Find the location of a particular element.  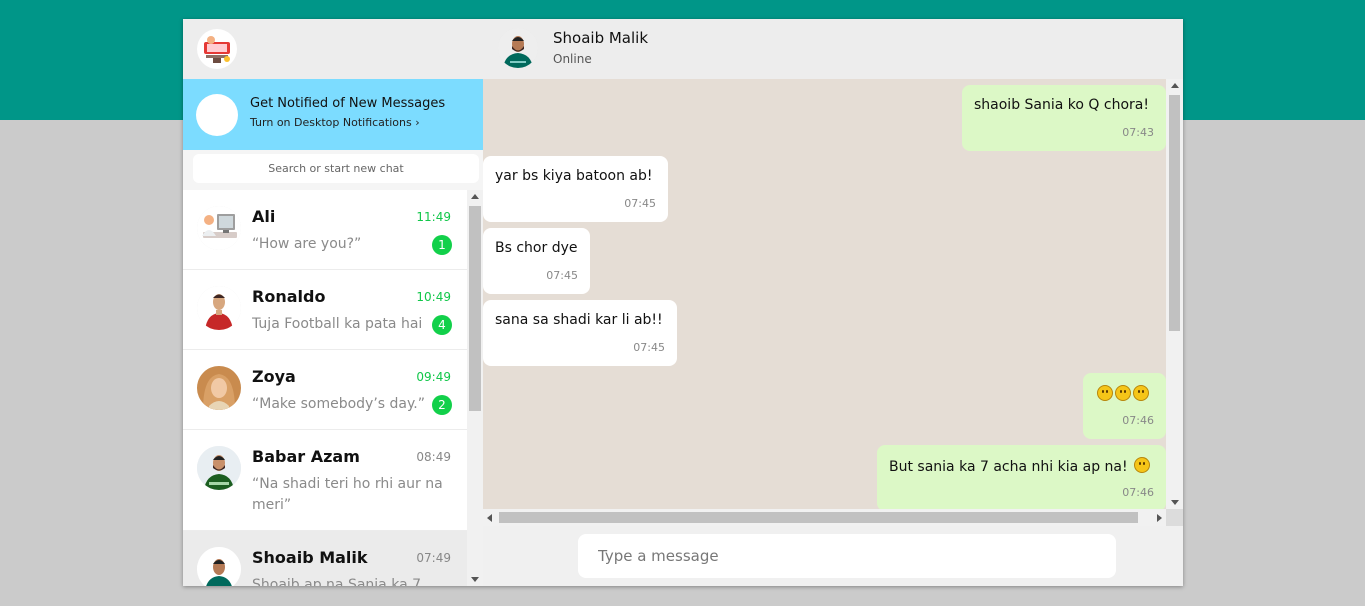

chat-item-zoya: Zoya 09:49 “Make somebody’s day.” 2 is located at coordinates (325, 390).